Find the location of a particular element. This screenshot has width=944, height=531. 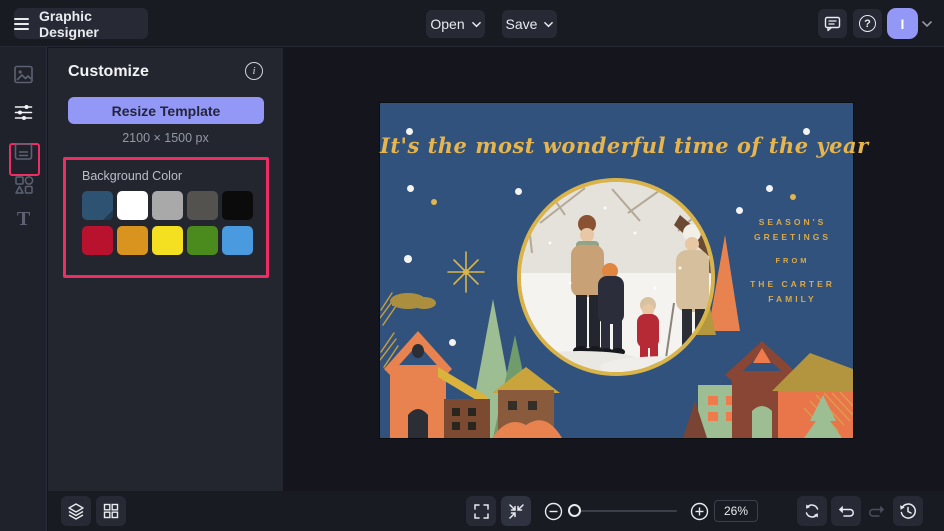

sidebar-item-graphics is located at coordinates (23, 185).